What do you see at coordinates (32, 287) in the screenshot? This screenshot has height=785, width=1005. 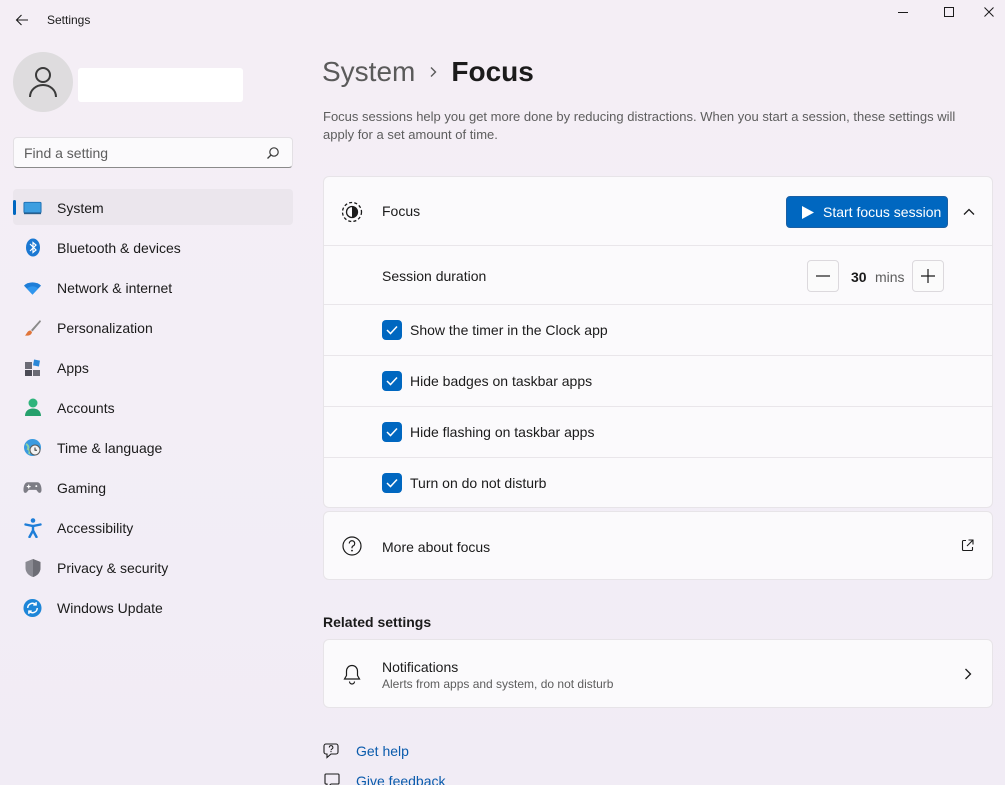 I see `wifi-icon` at bounding box center [32, 287].